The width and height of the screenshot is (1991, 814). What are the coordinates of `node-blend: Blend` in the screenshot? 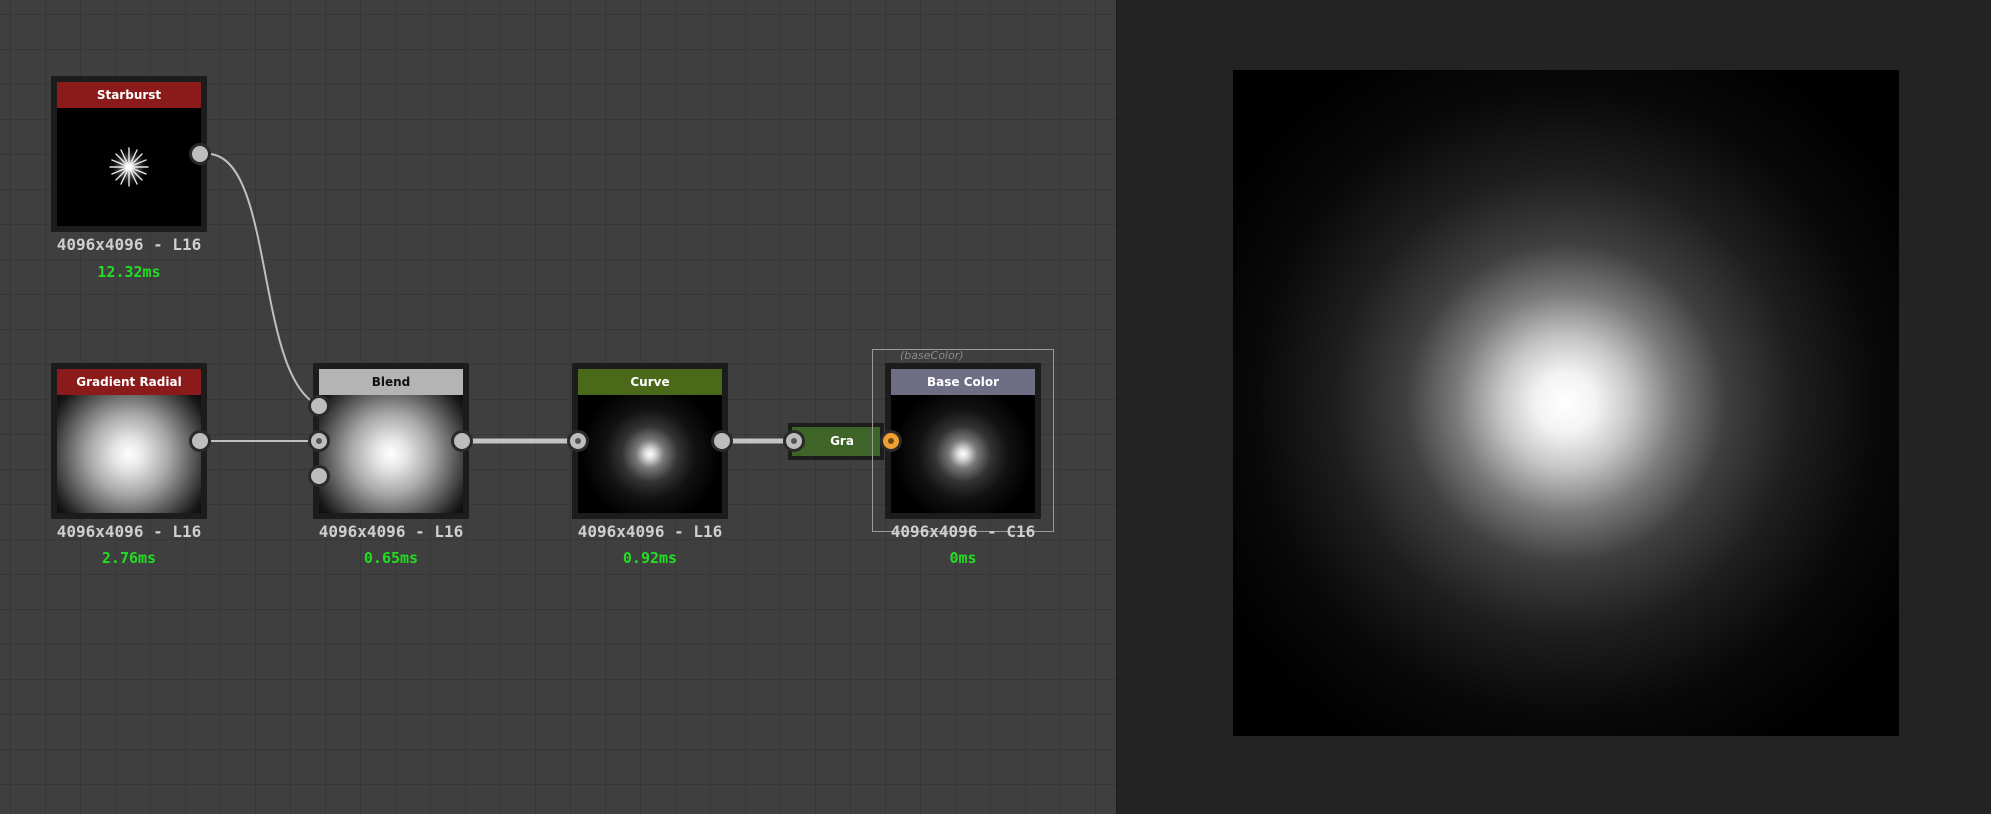 It's located at (391, 441).